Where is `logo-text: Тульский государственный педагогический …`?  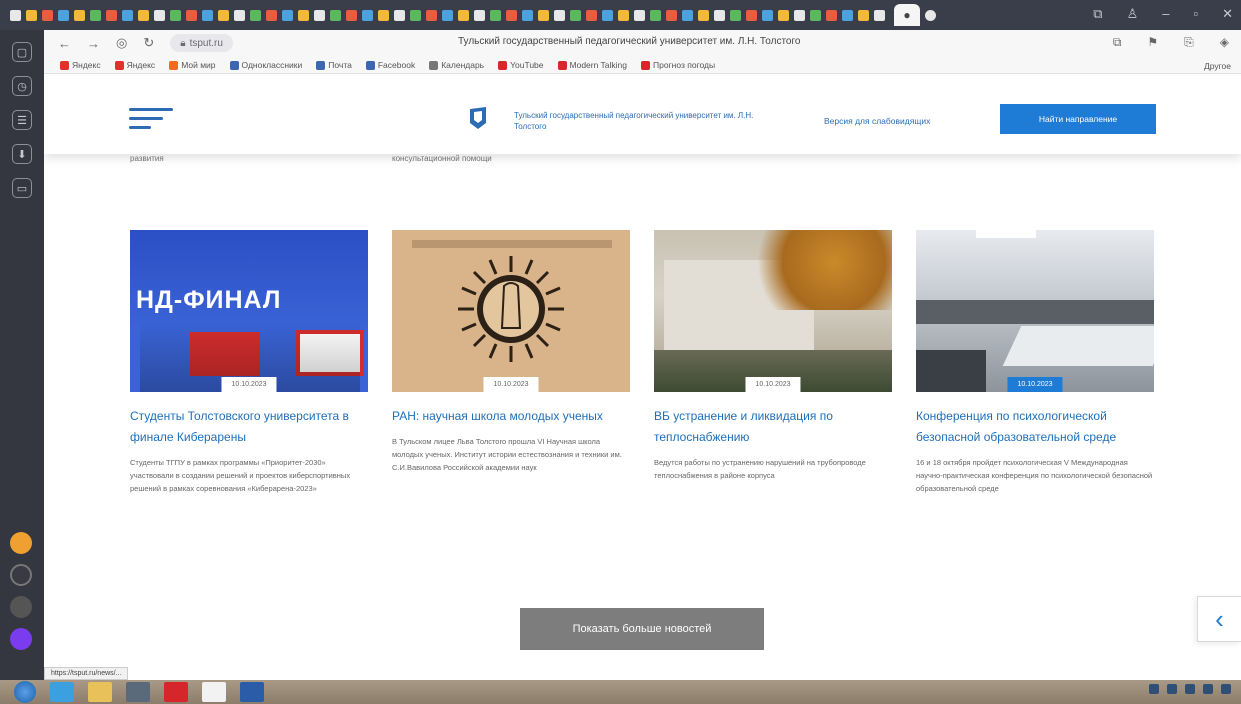
logo-text: Тульский государственный педагогический … is located at coordinates (639, 121).